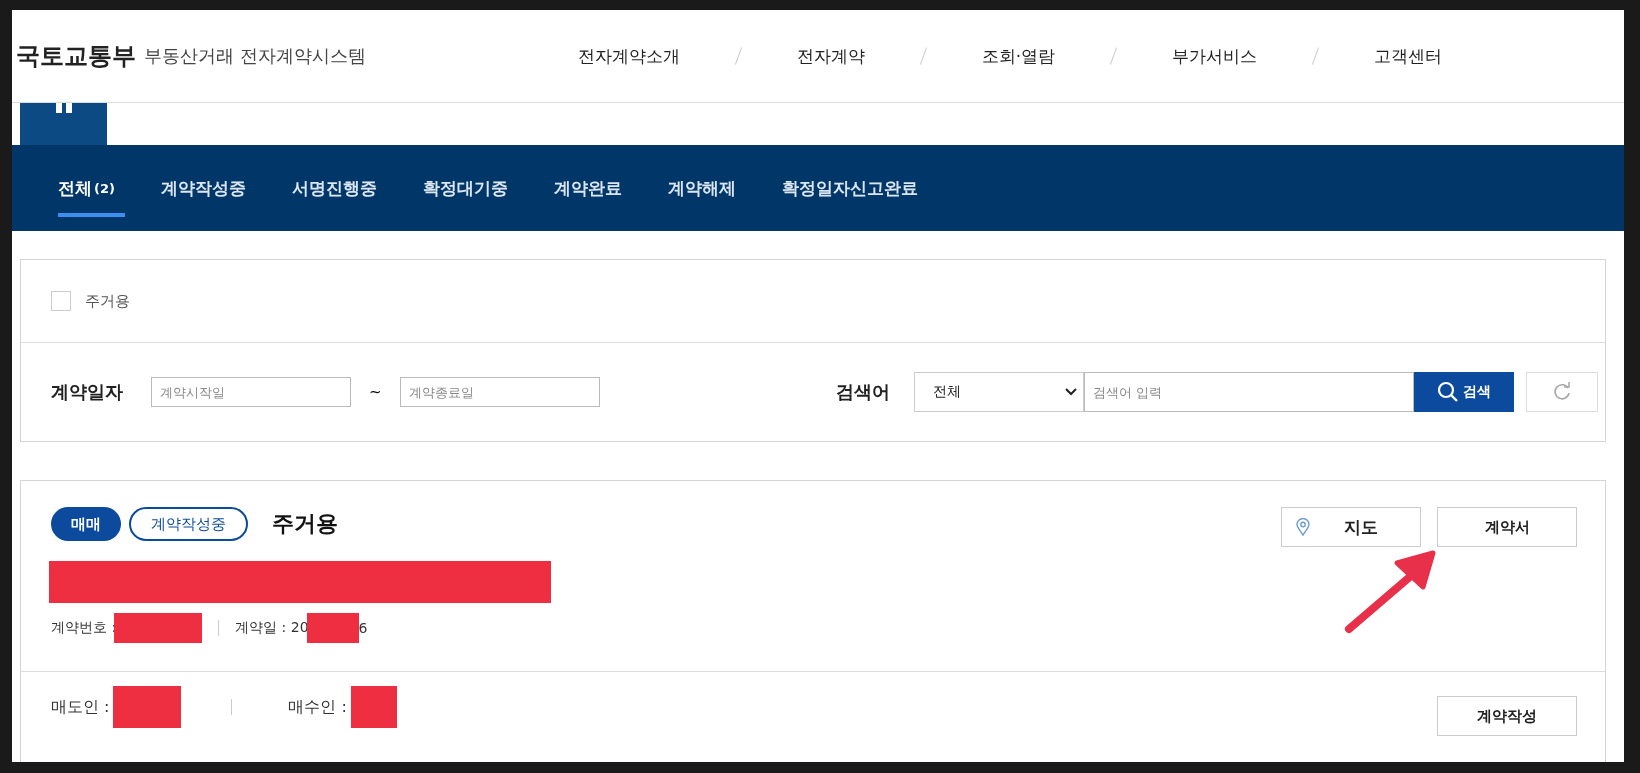  What do you see at coordinates (87, 392) in the screenshot?
I see `date-label: 계약일자` at bounding box center [87, 392].